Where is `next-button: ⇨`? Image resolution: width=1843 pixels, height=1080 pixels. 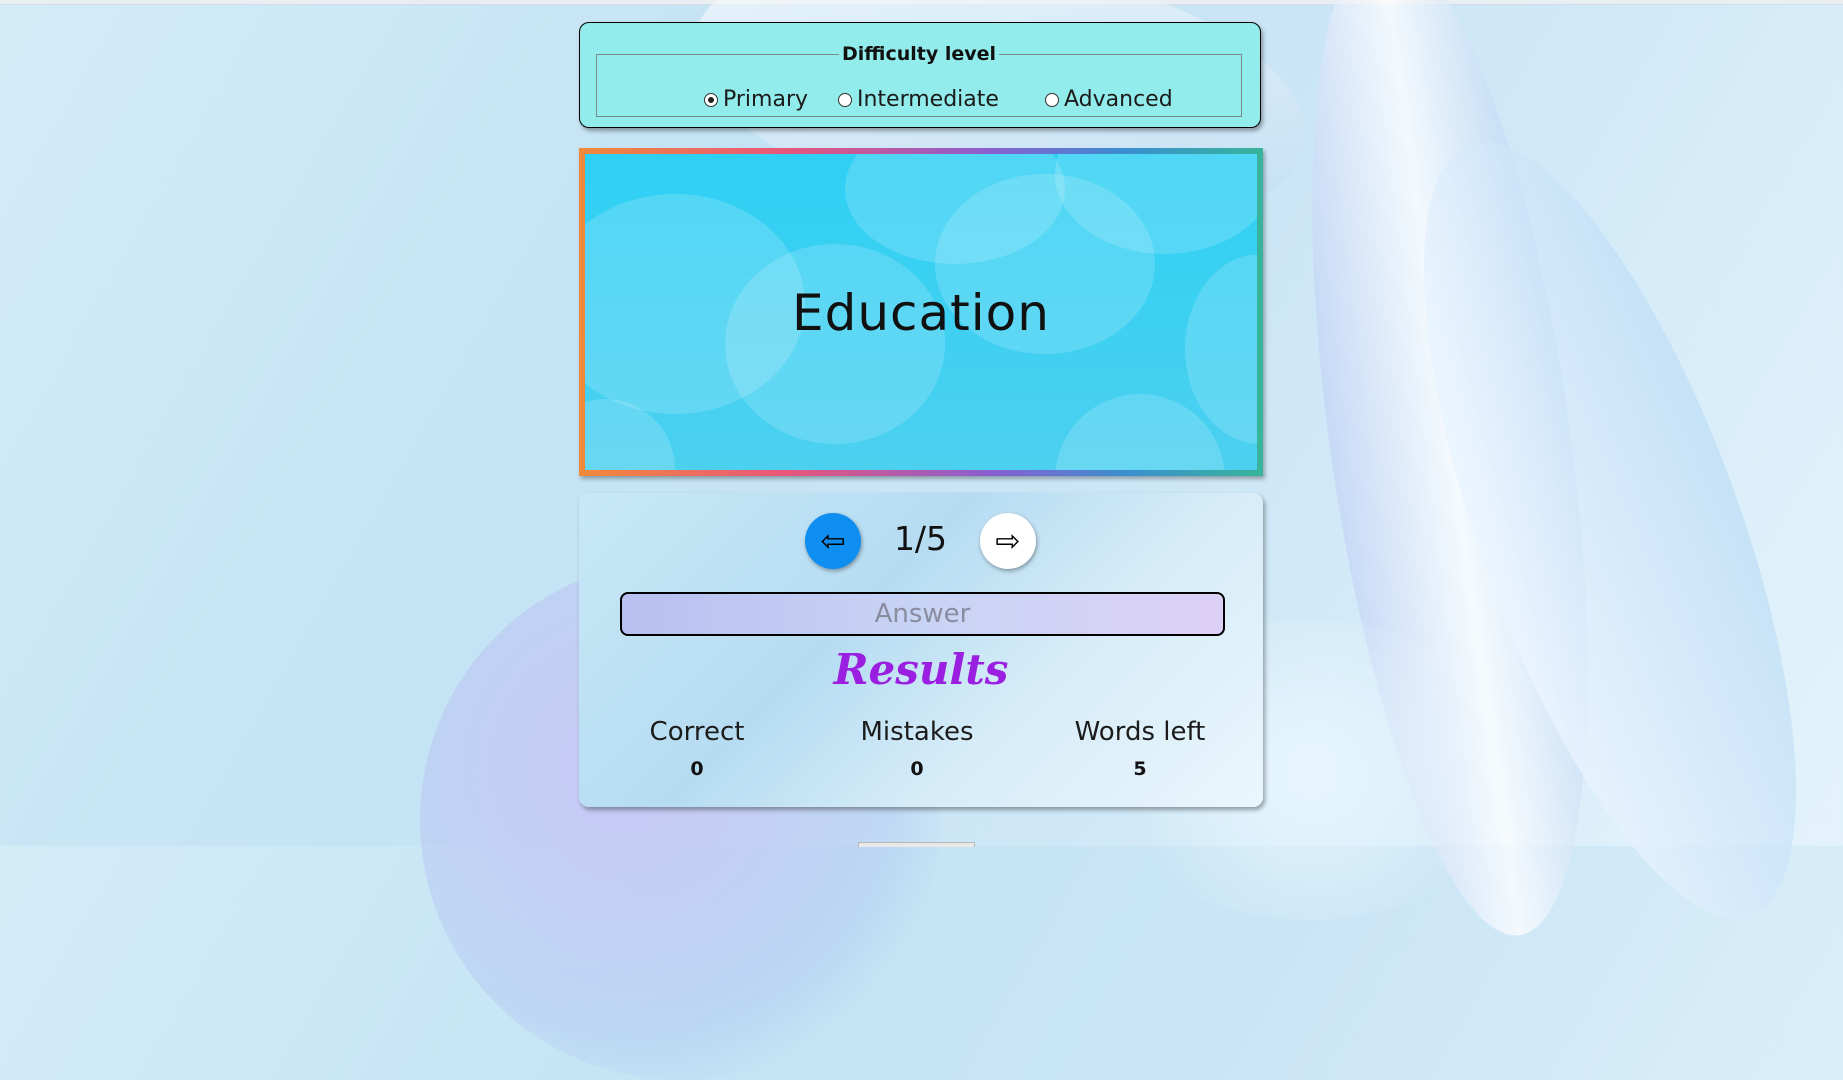
next-button: ⇨ is located at coordinates (1008, 541).